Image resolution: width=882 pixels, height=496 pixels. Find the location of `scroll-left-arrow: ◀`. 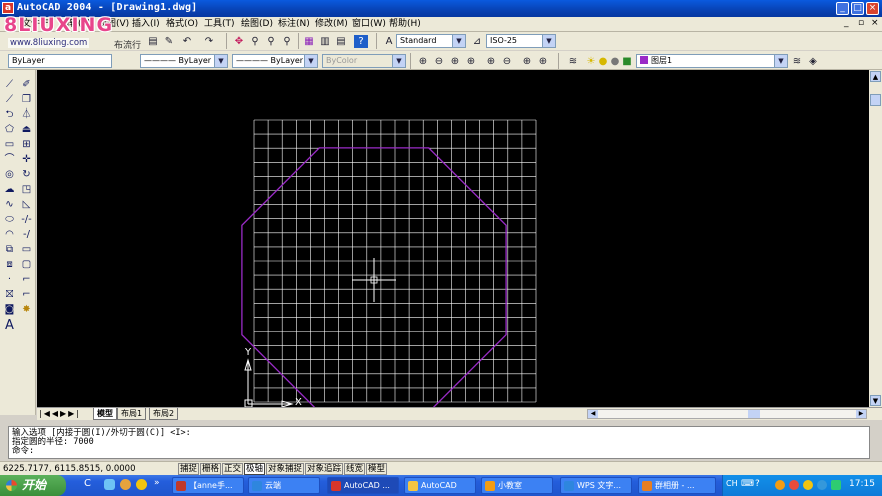

scroll-left-arrow: ◀ is located at coordinates (593, 414).